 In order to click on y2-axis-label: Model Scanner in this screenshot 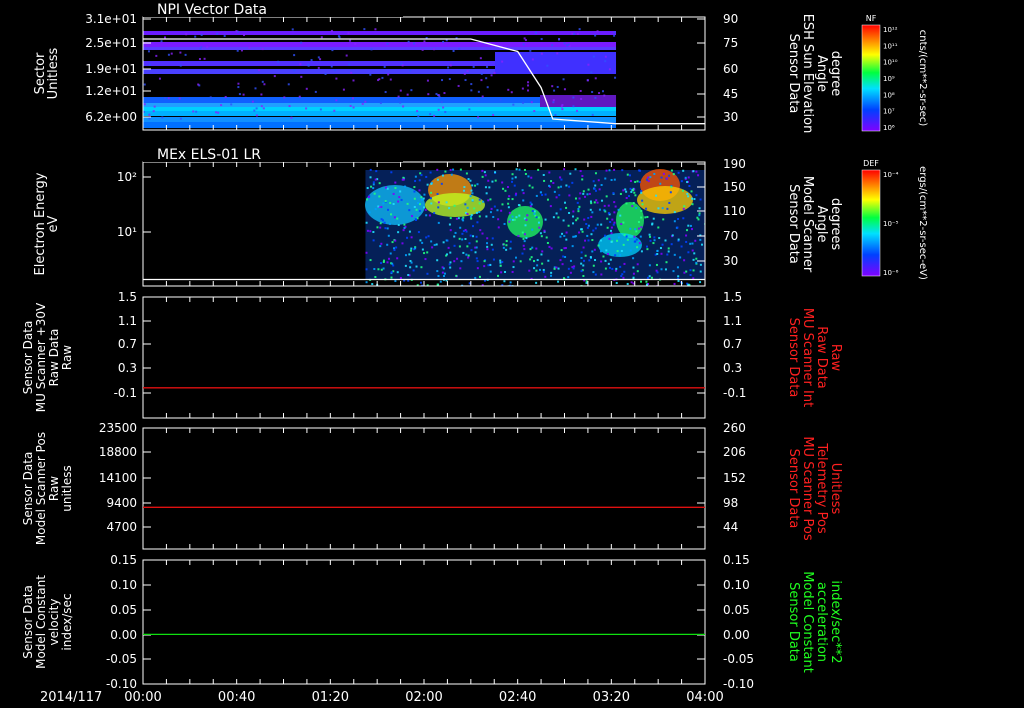, I will do `click(807, 224)`.